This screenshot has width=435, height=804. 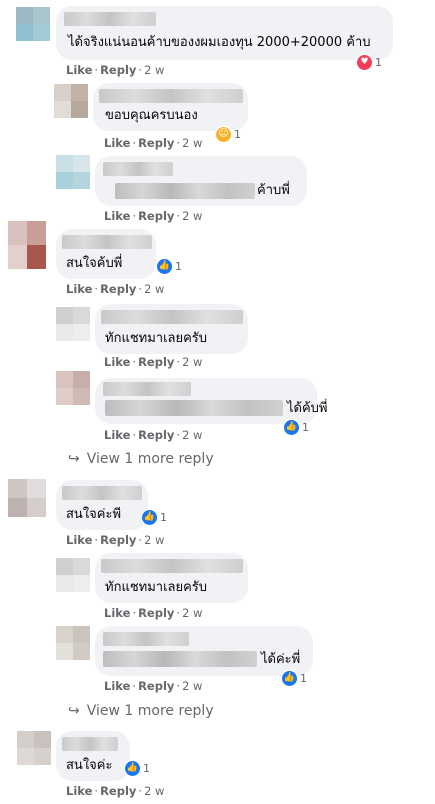 I want to click on comment-bubble: ขอบคุณครบนอง, so click(x=170, y=107).